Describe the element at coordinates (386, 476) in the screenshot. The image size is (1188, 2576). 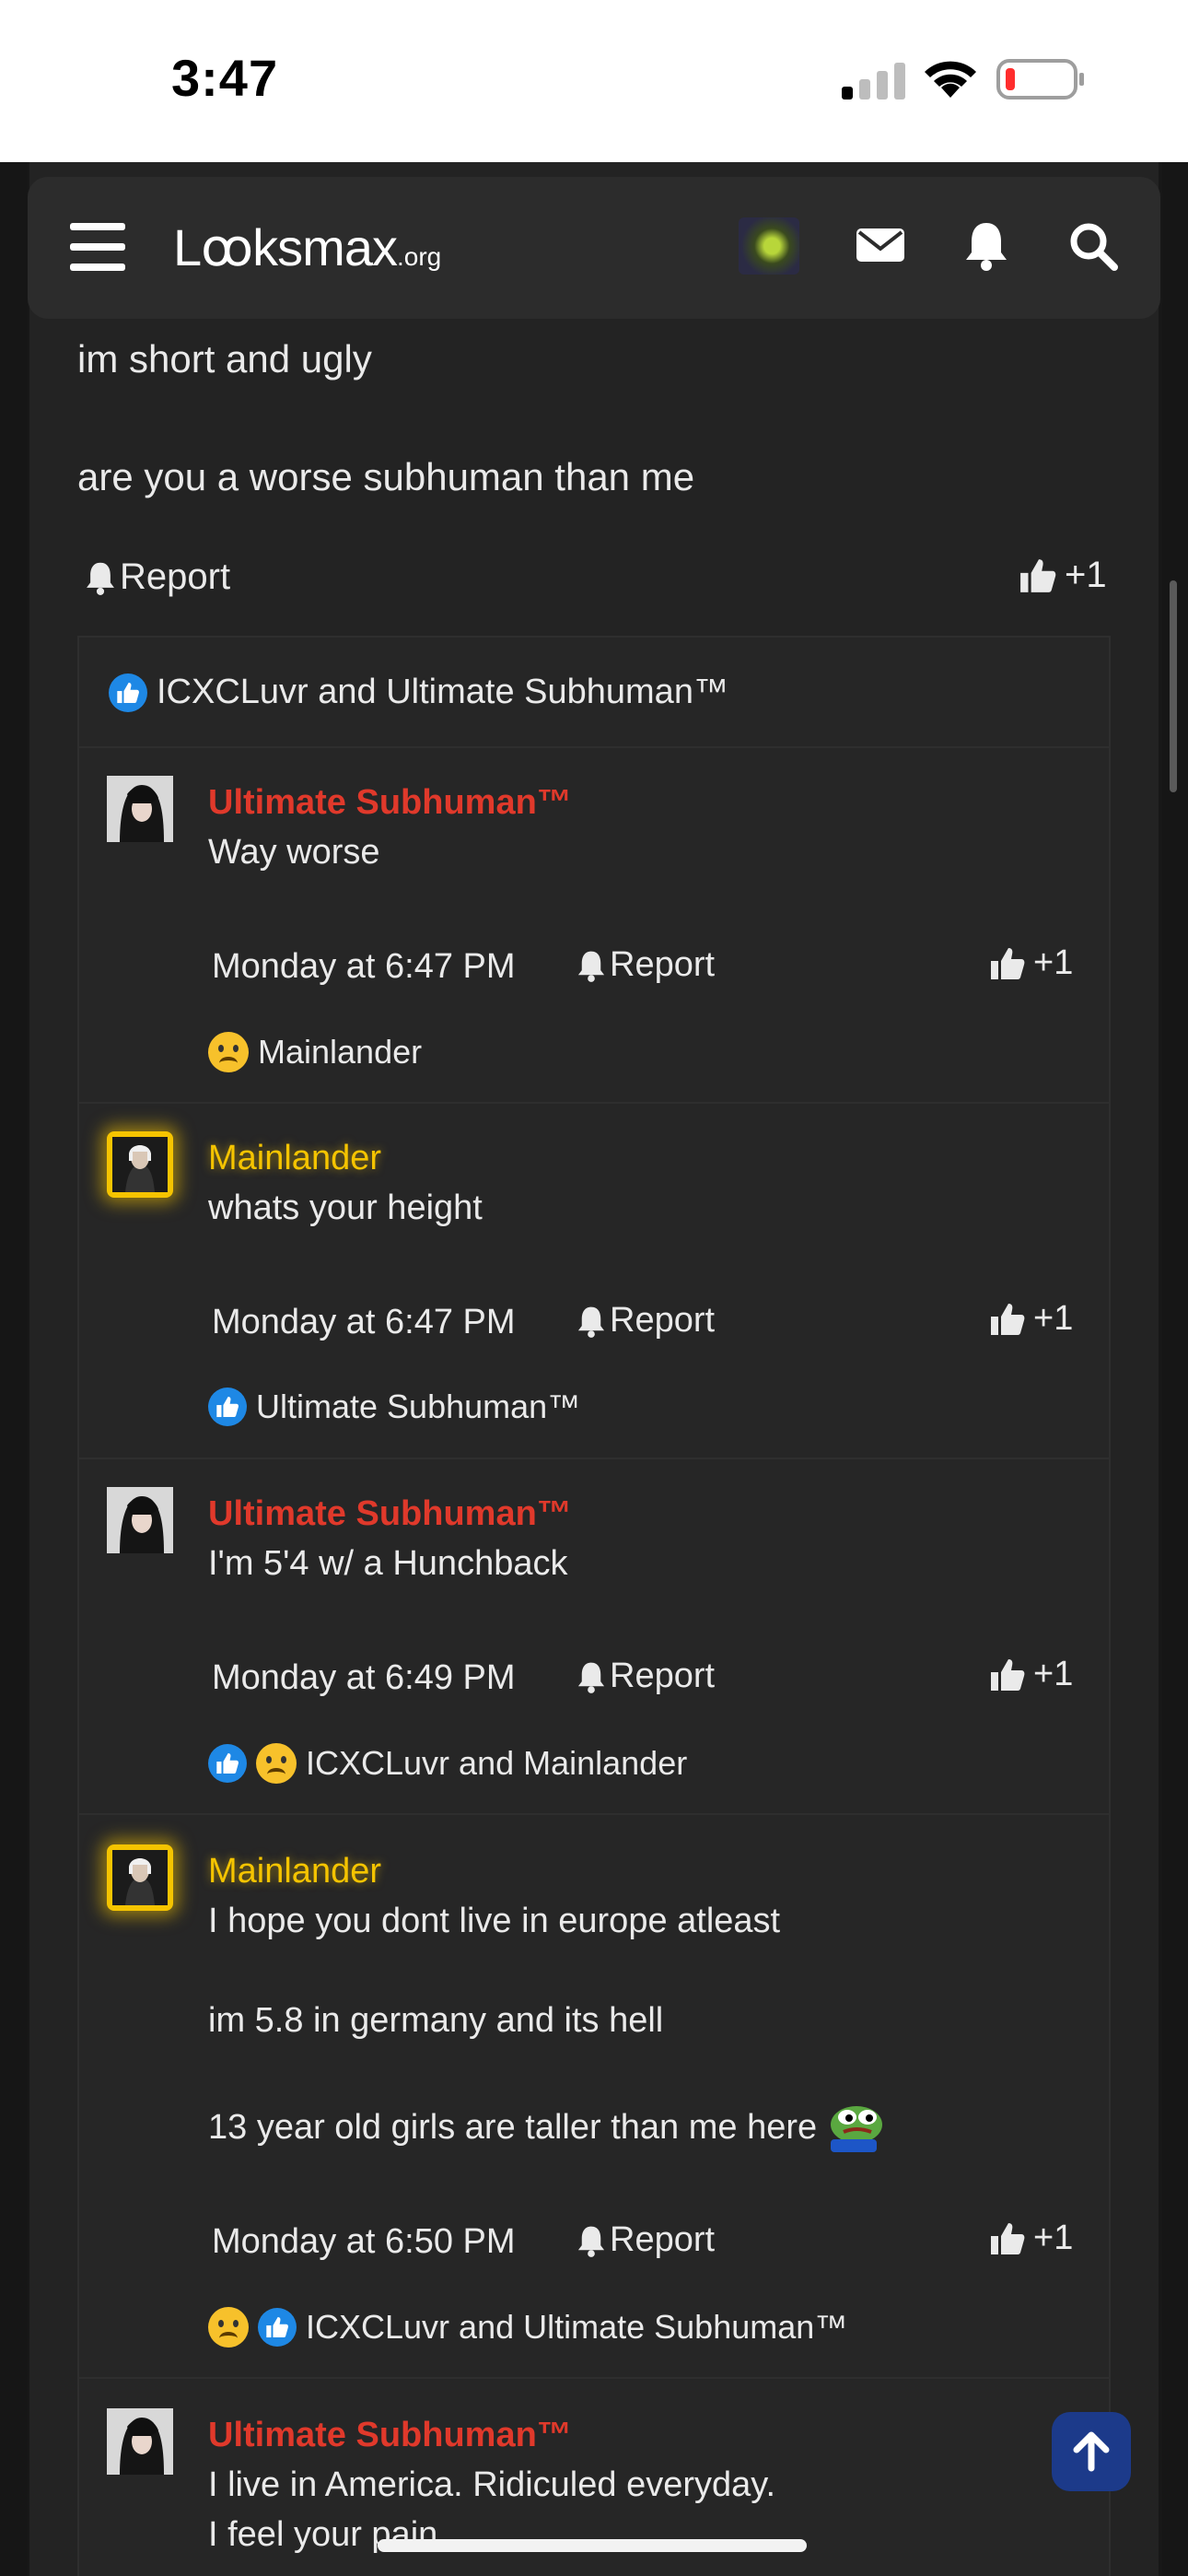
I see `post-line: are you a worse subhuman than me` at that location.